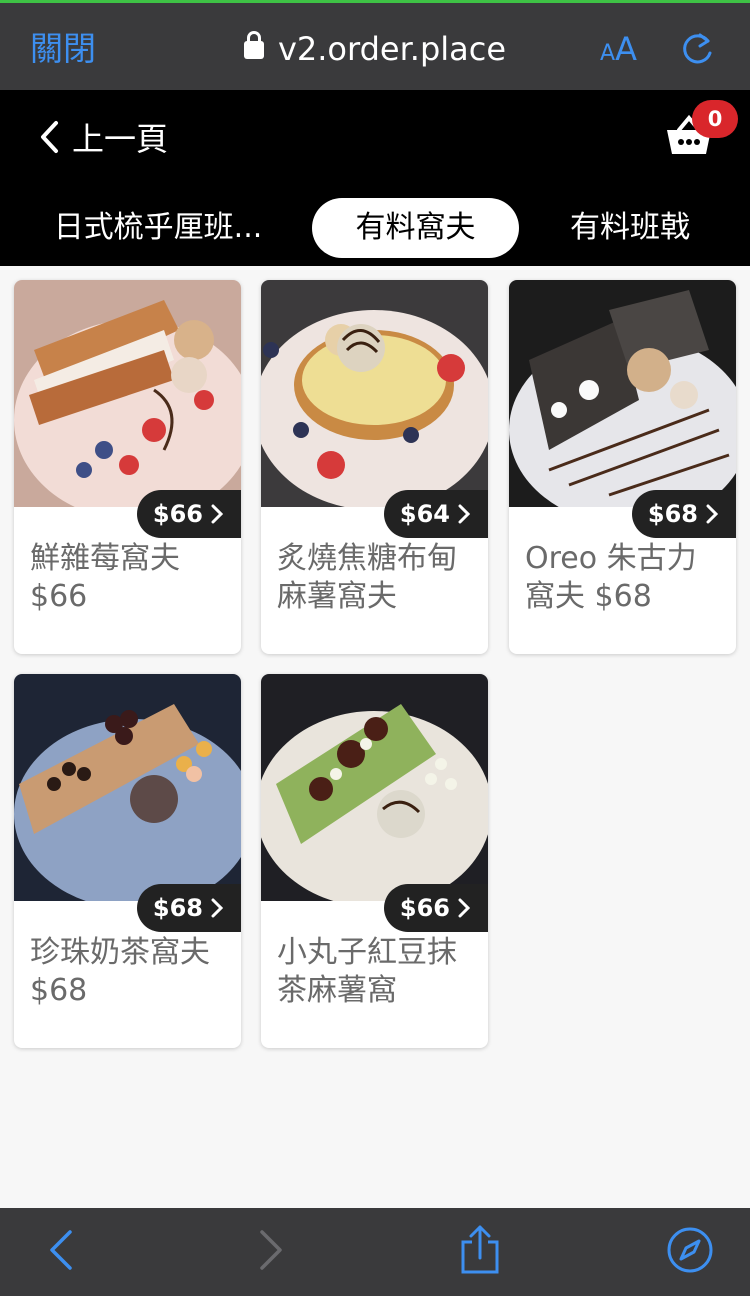 Image resolution: width=750 pixels, height=1296 pixels. Describe the element at coordinates (367, 971) in the screenshot. I see `product-name: 小丸子紅豆抹茶麻薯窩` at that location.